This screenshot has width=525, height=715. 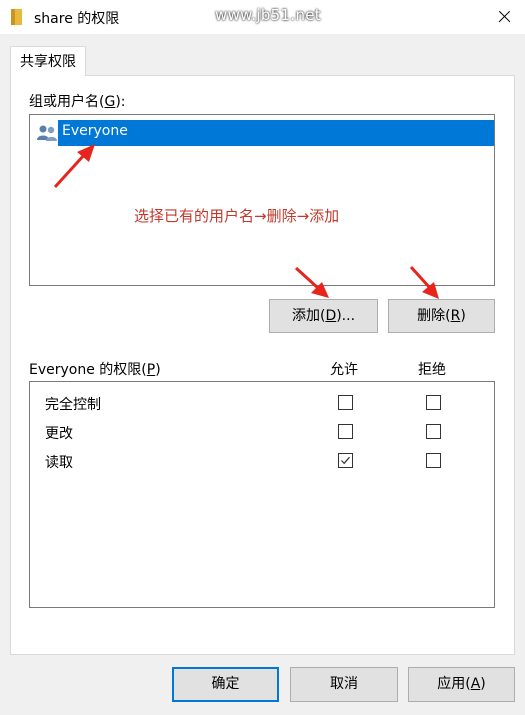 What do you see at coordinates (276, 133) in the screenshot?
I see `selected-highlight: Everyone` at bounding box center [276, 133].